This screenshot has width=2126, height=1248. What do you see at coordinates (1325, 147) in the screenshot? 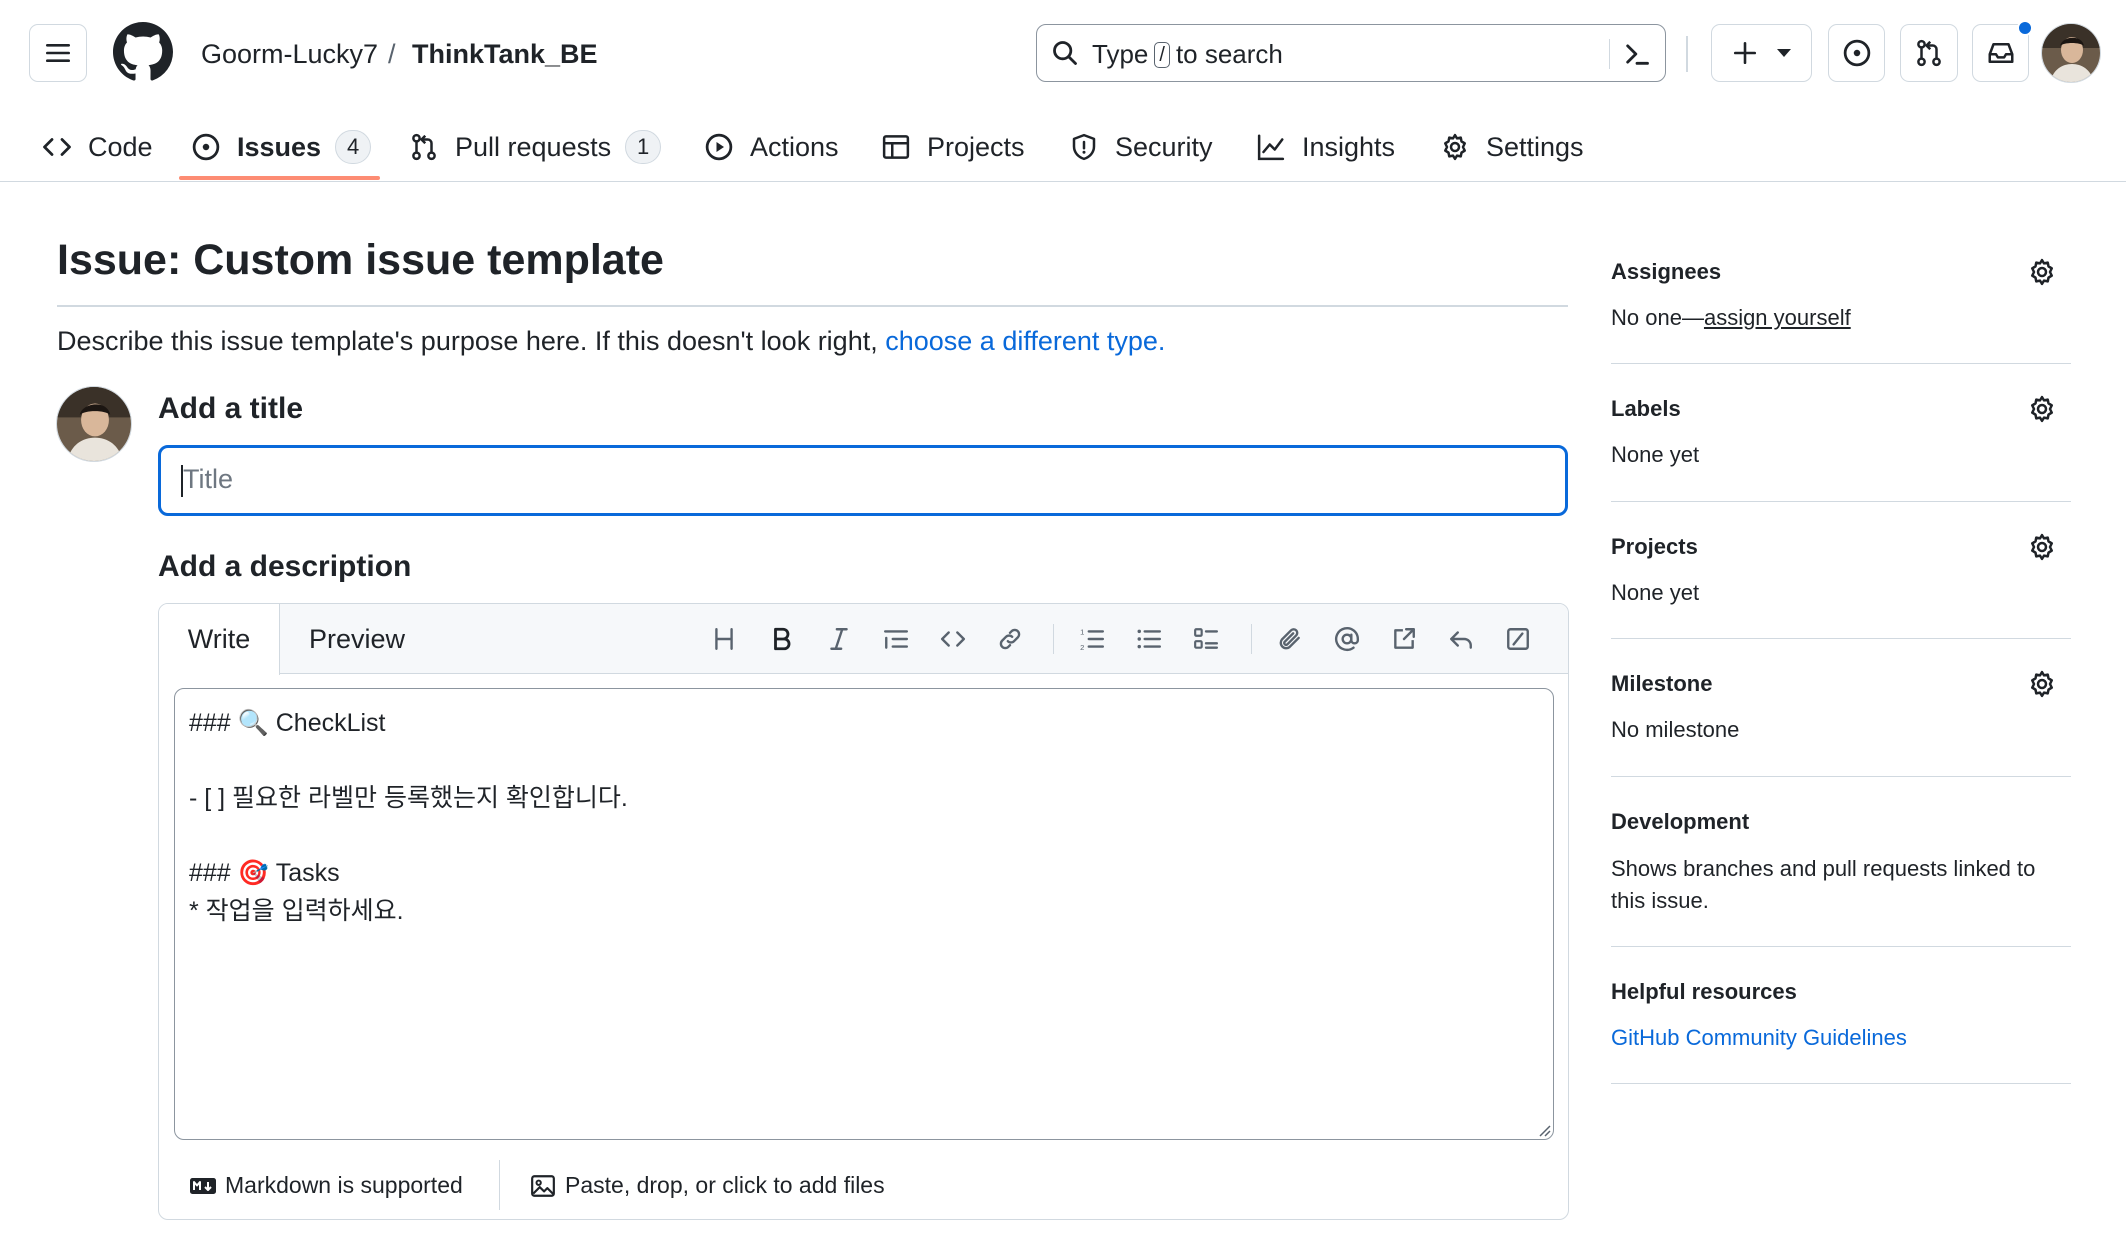
I see `tab-insights: Insights` at bounding box center [1325, 147].